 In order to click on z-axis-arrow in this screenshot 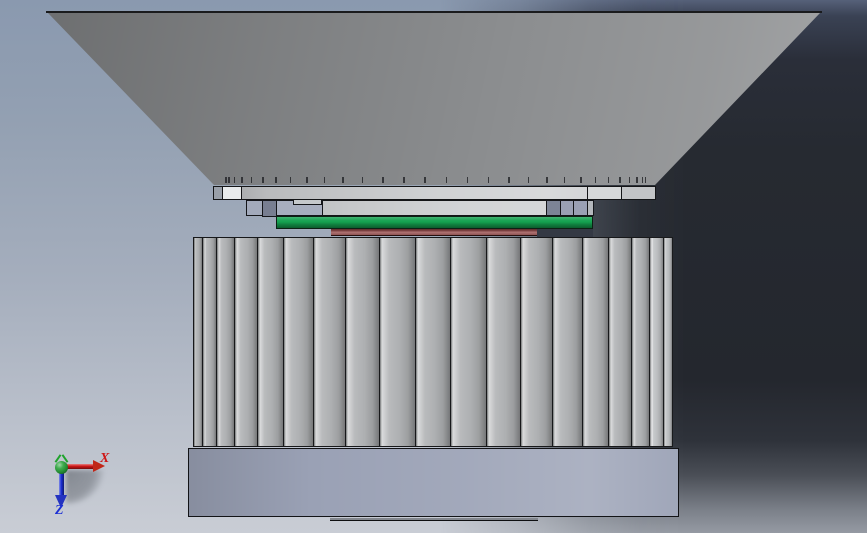, I will do `click(61, 484)`.